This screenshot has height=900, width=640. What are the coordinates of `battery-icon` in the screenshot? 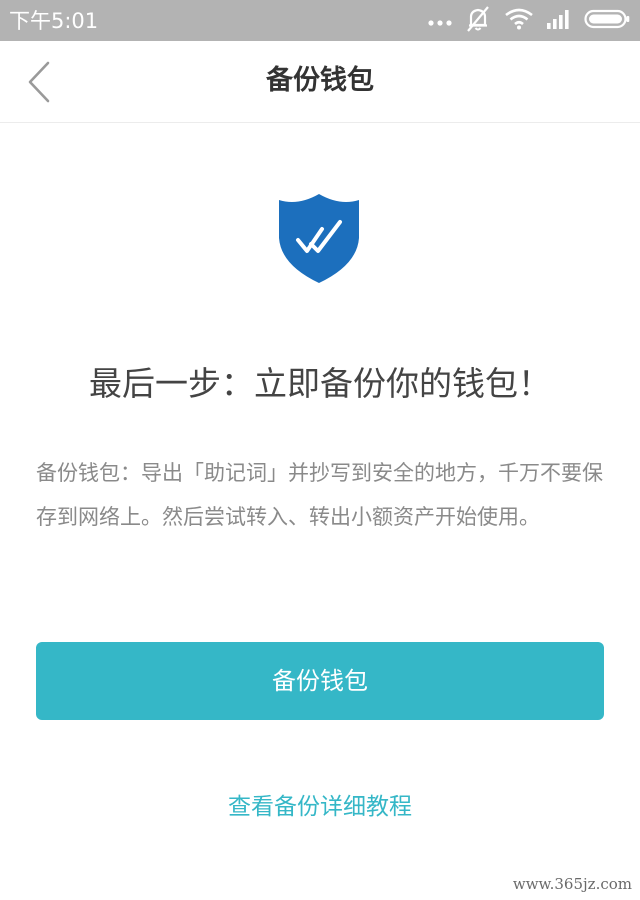 It's located at (607, 21).